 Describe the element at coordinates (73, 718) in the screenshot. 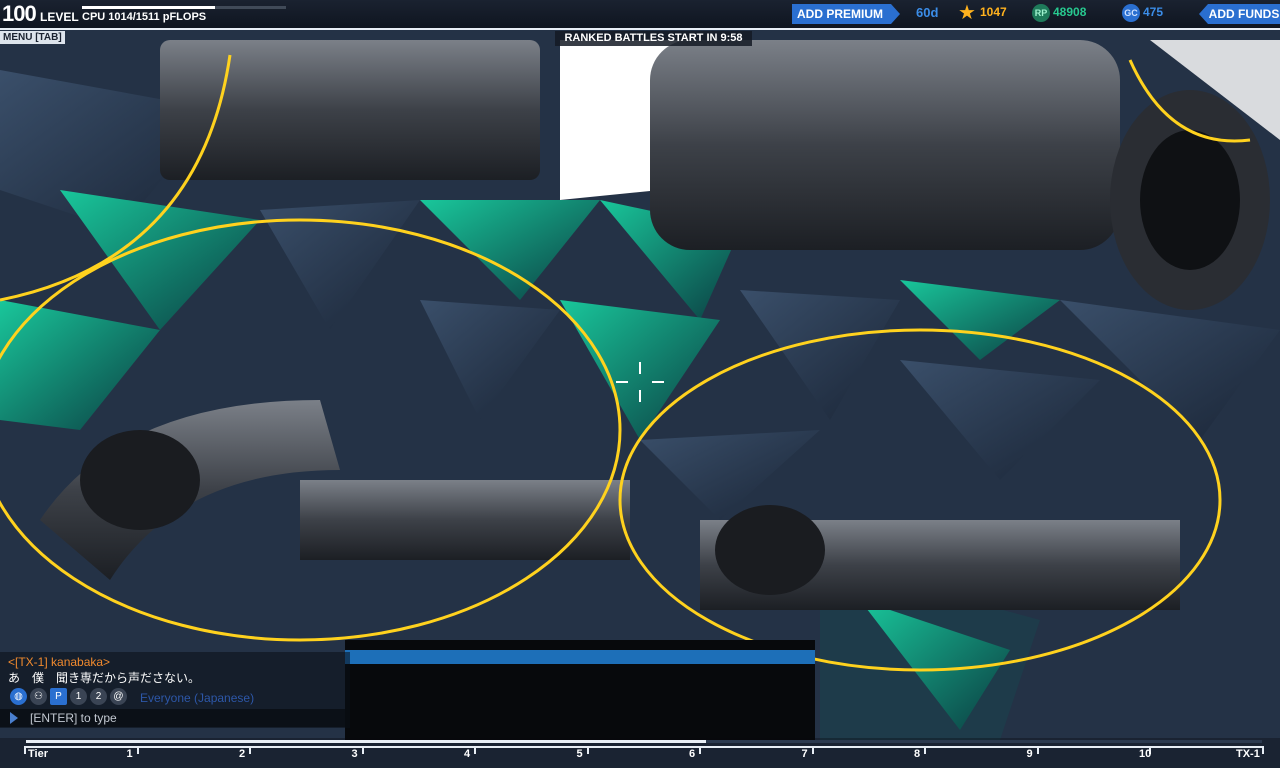

I see `chat-input-hint: [ENTER] to type` at that location.